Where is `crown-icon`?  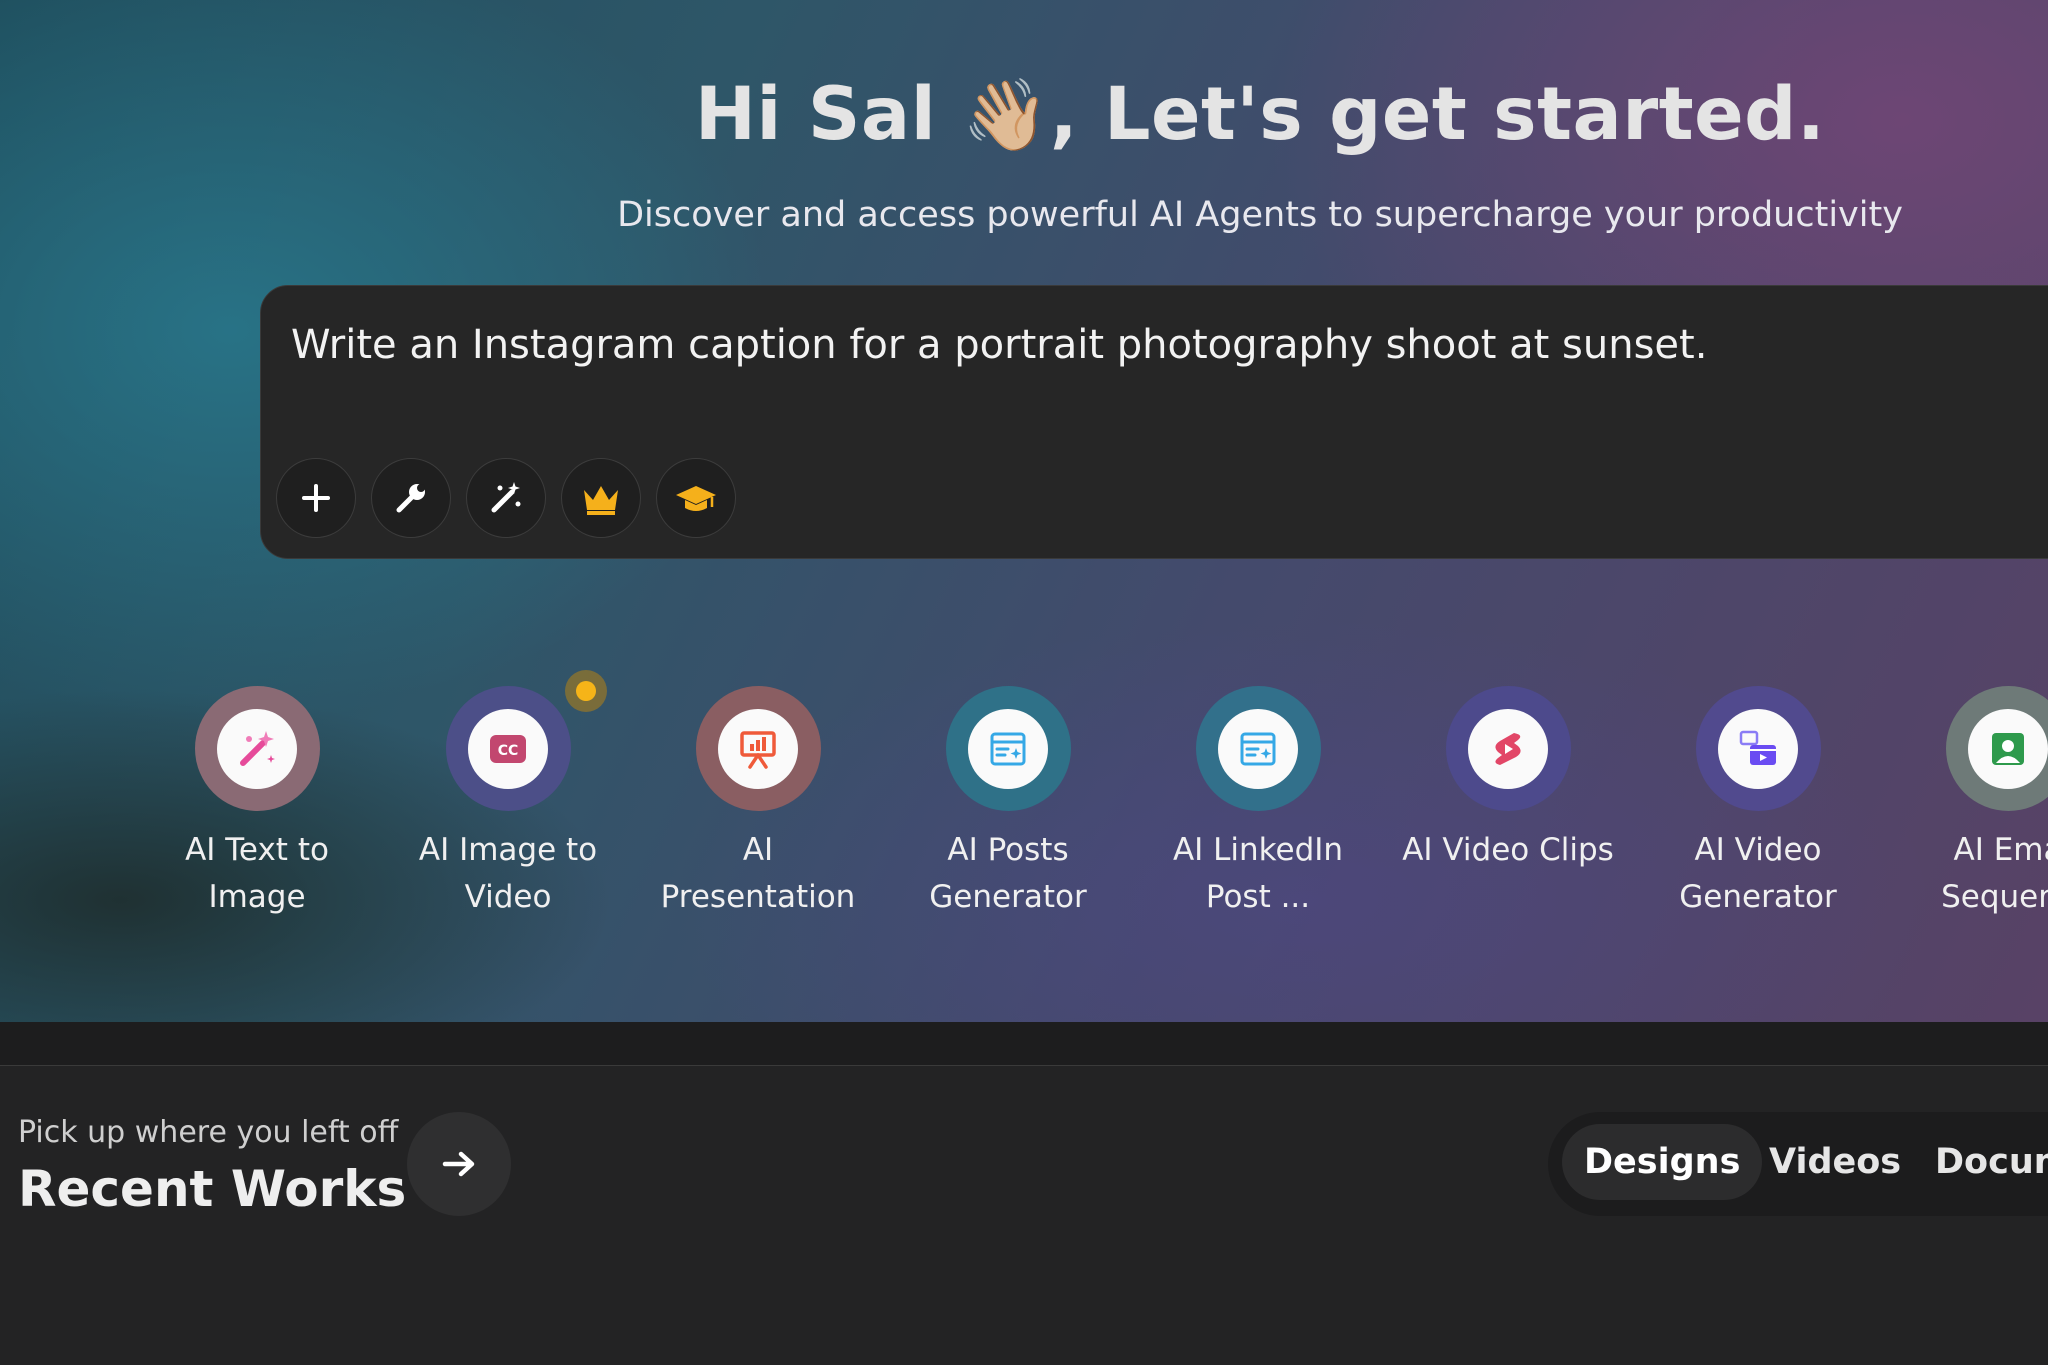
crown-icon is located at coordinates (601, 500).